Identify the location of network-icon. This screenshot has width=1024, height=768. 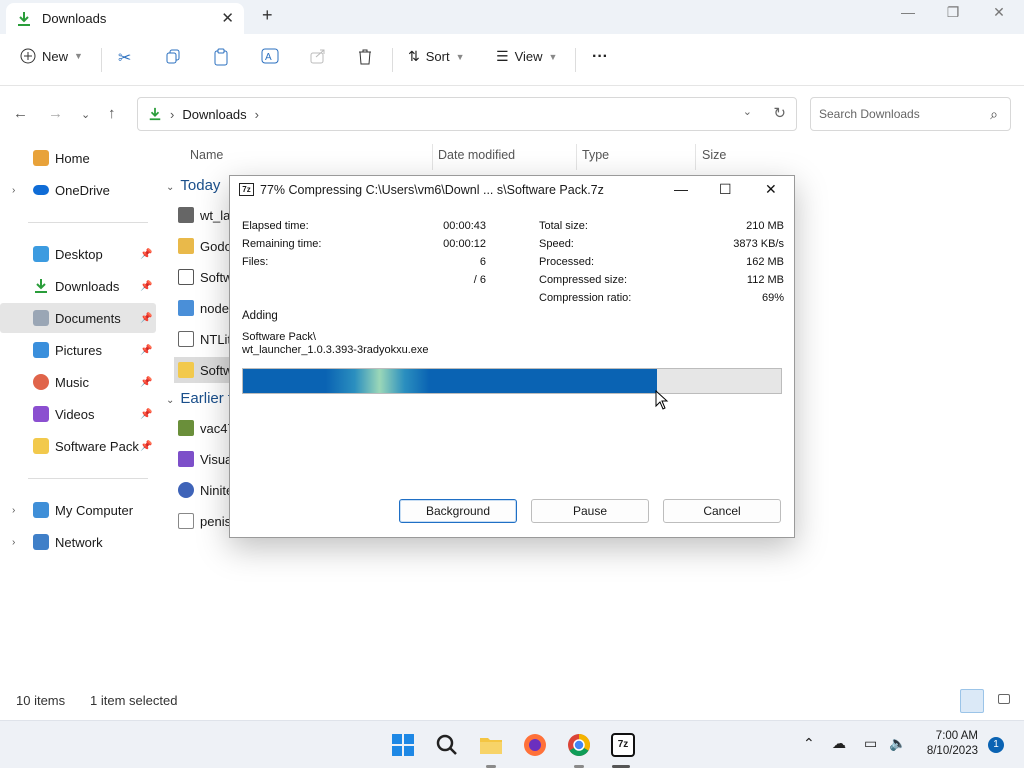
(41, 542).